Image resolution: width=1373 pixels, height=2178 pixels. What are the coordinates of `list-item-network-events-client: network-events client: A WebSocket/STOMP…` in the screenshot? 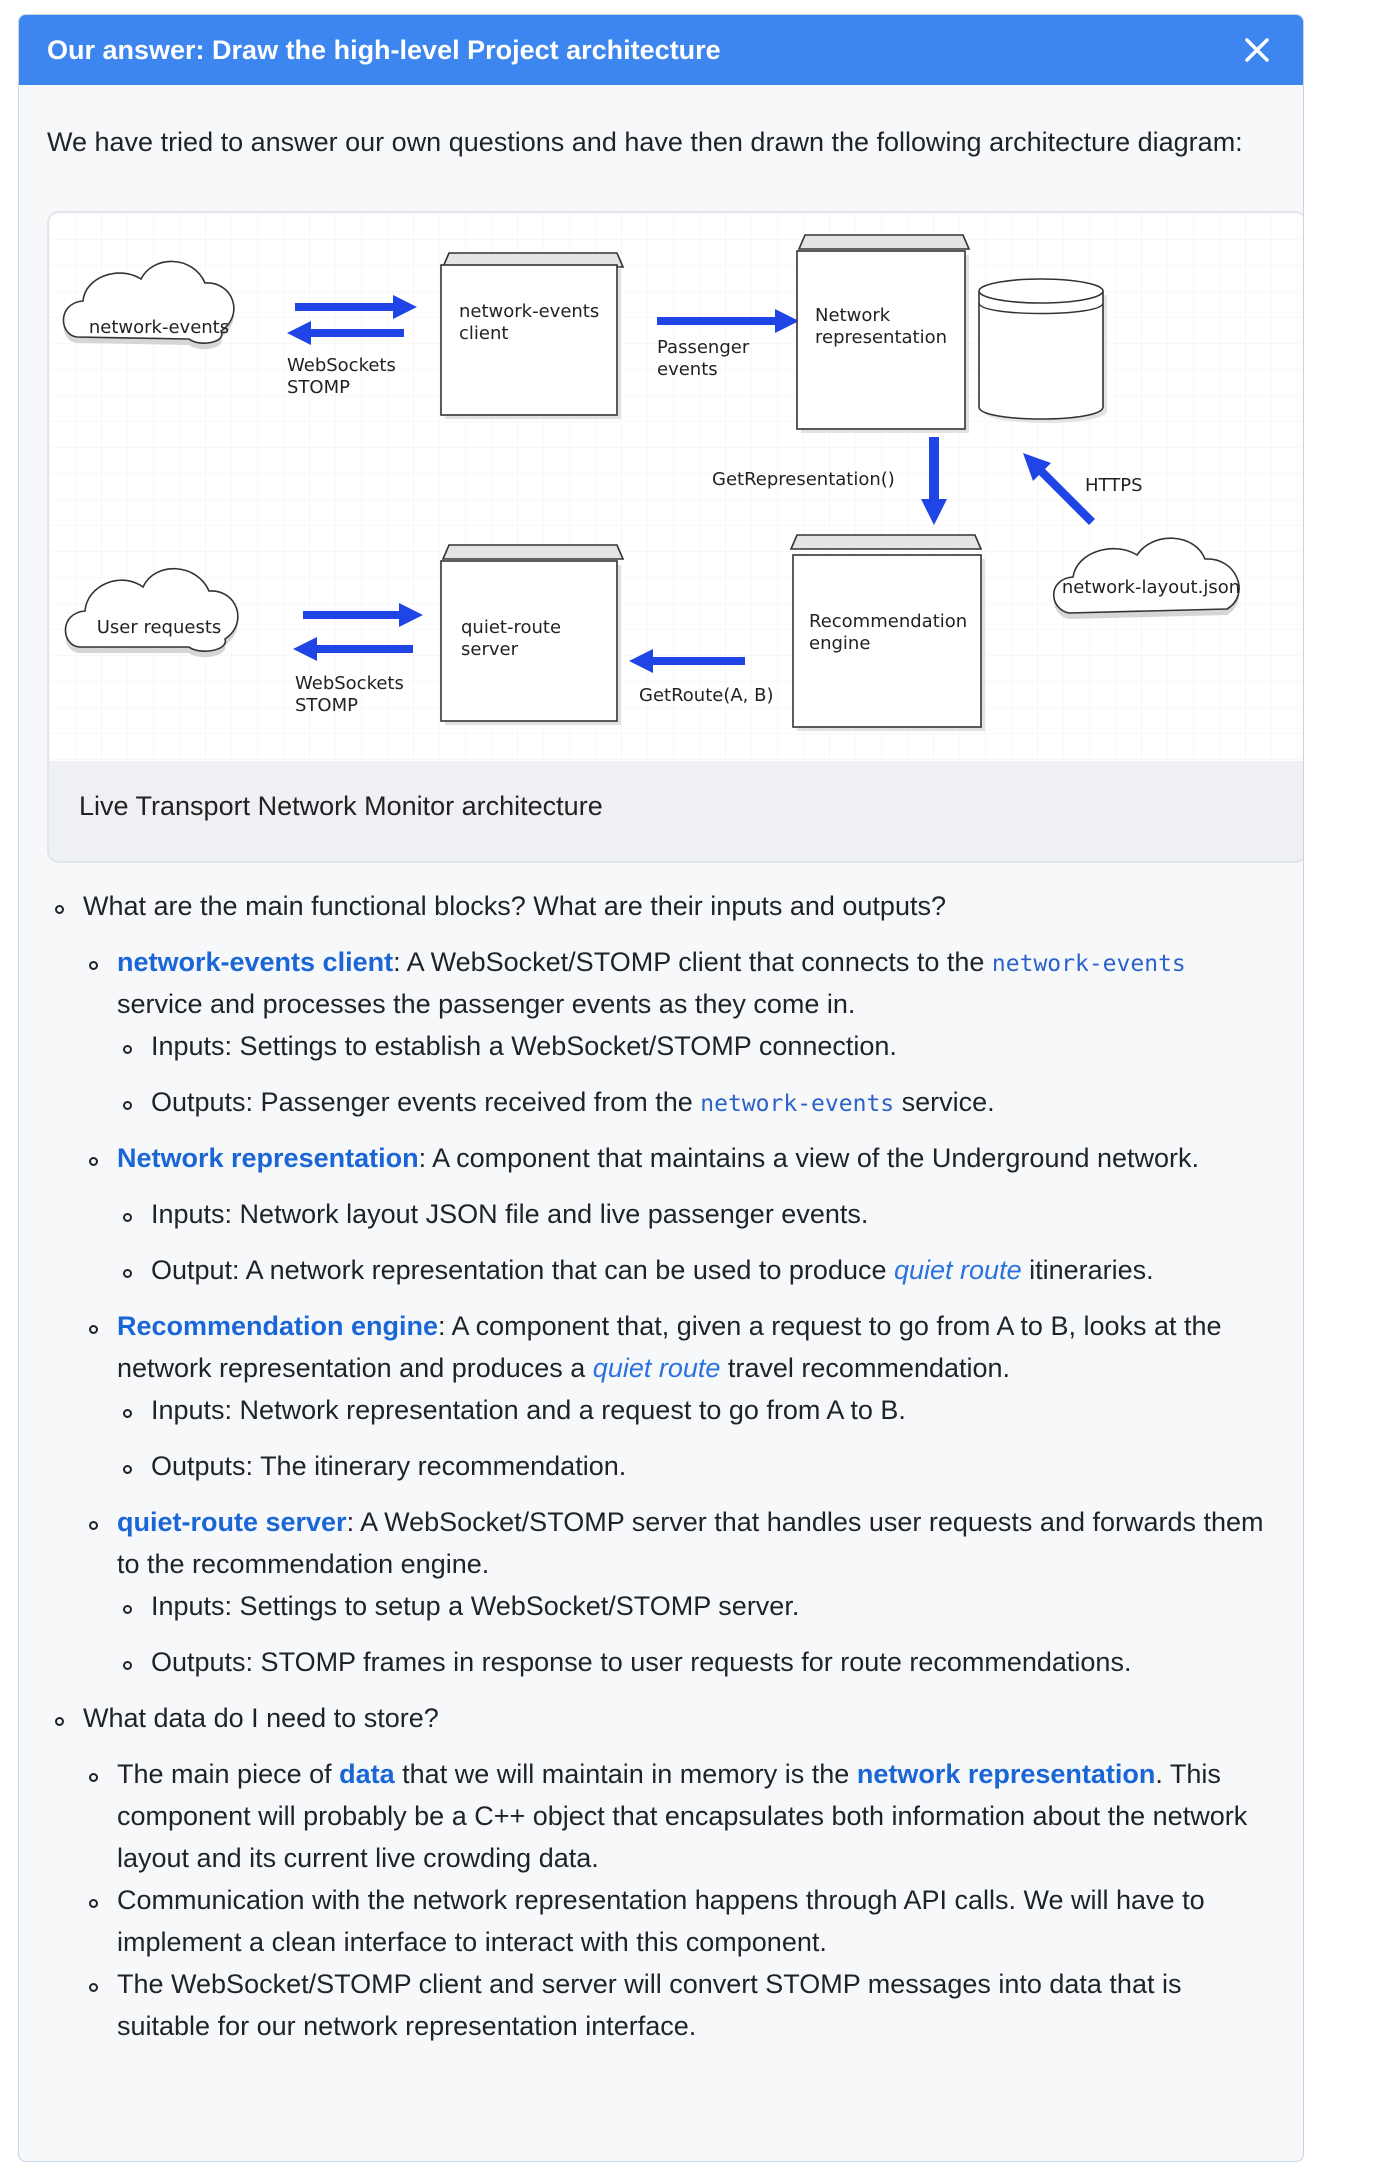 It's located at (651, 963).